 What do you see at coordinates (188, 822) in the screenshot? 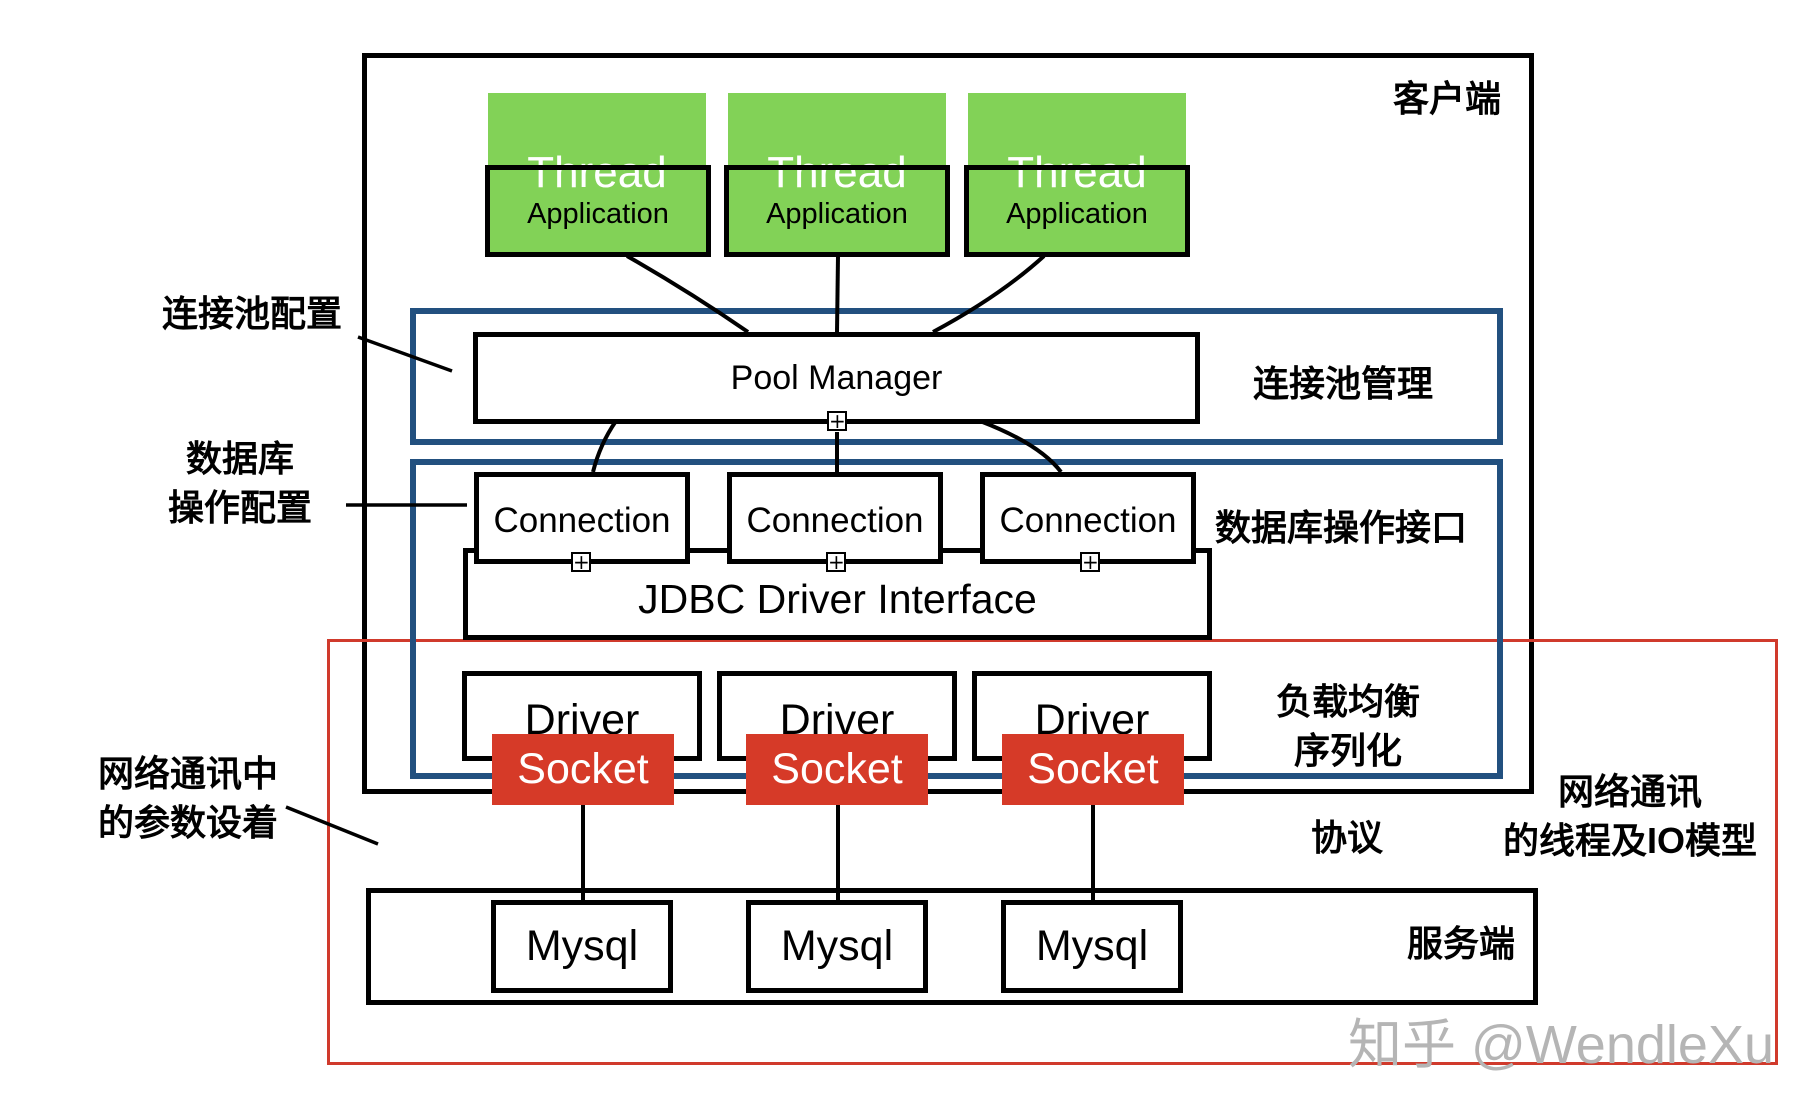
I see `network-params-line-2: 的参数设着` at bounding box center [188, 822].